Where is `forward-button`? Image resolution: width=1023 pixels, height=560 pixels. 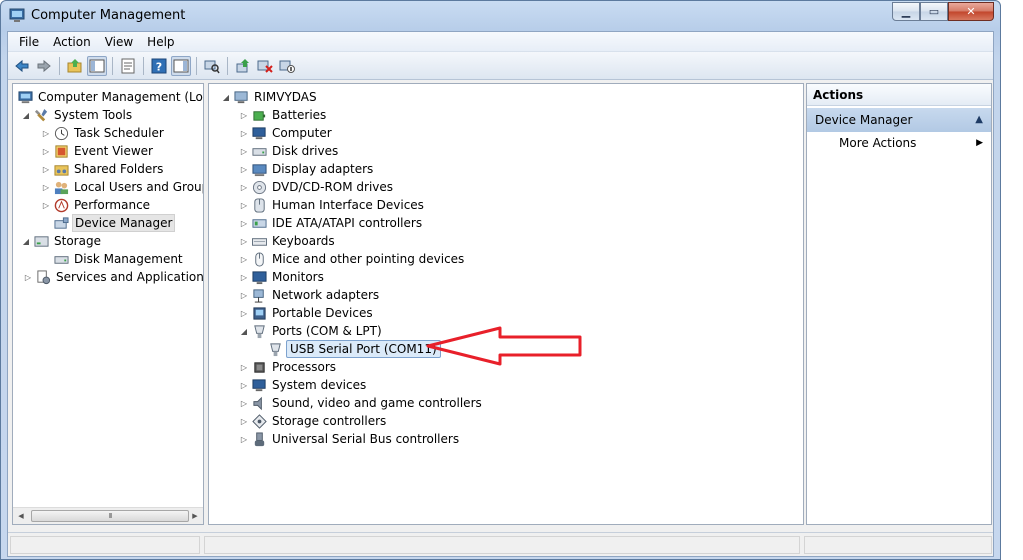 forward-button is located at coordinates (44, 66).